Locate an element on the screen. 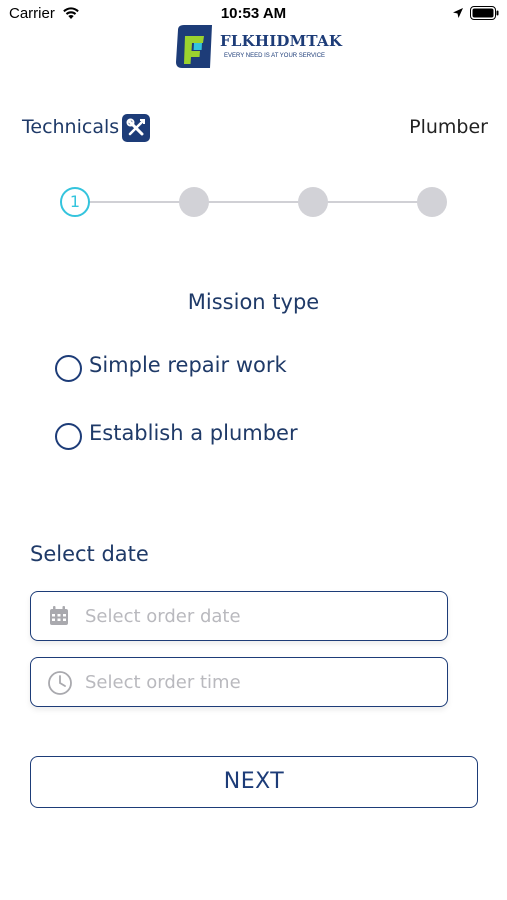 This screenshot has height=900, width=507. category-row: Technicals Plumber is located at coordinates (255, 128).